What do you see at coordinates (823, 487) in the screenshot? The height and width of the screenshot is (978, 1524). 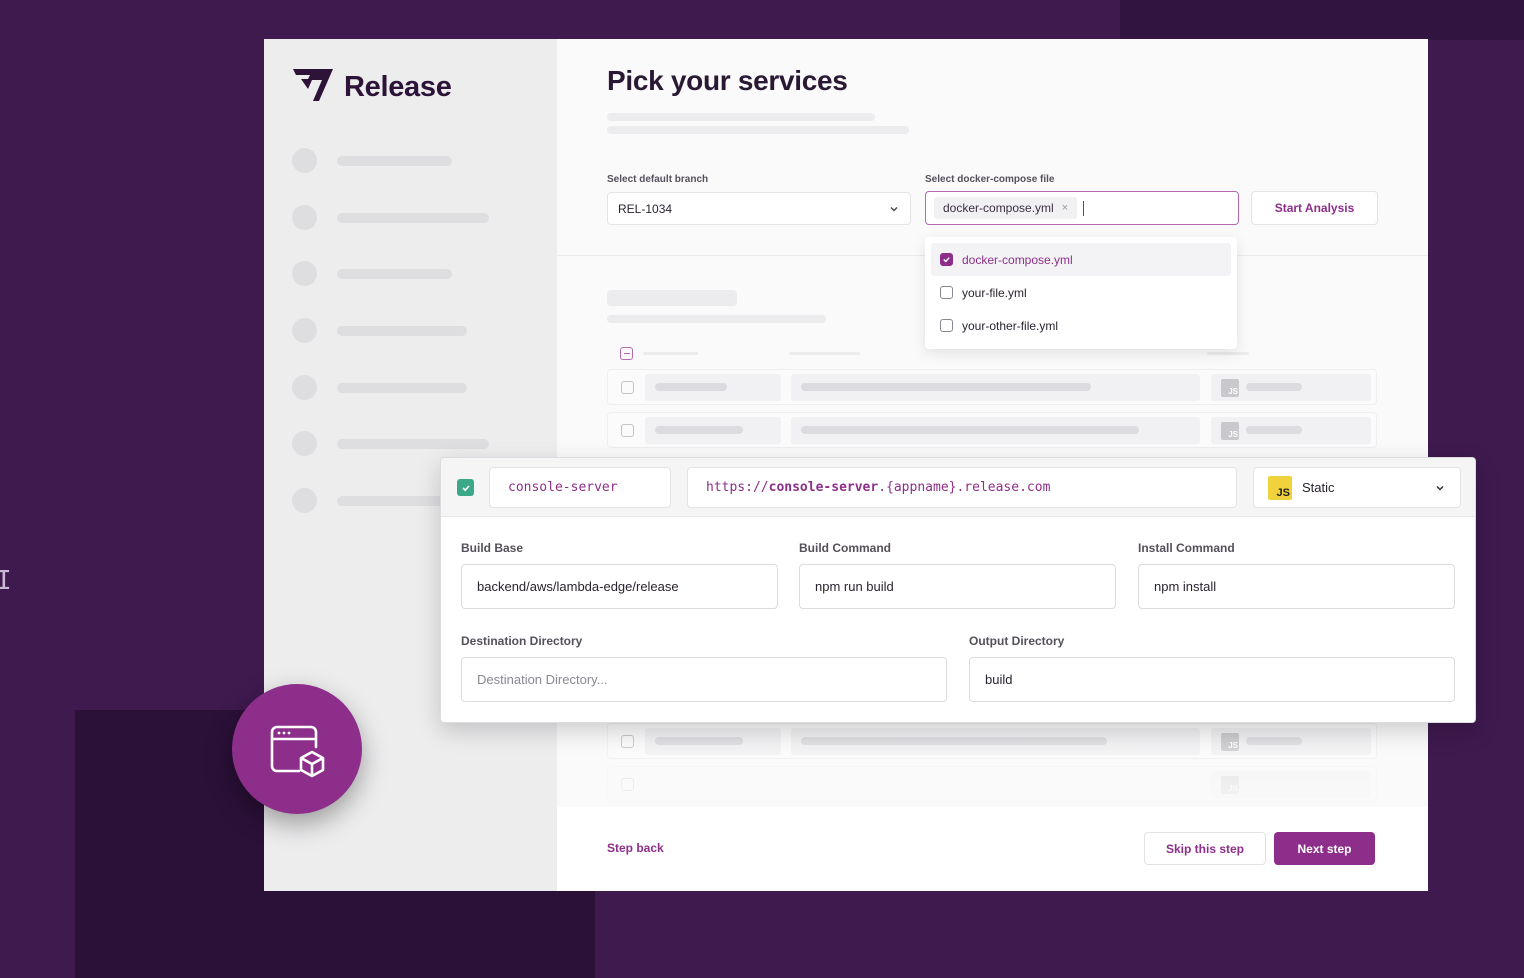 I see `url-host: console-server` at bounding box center [823, 487].